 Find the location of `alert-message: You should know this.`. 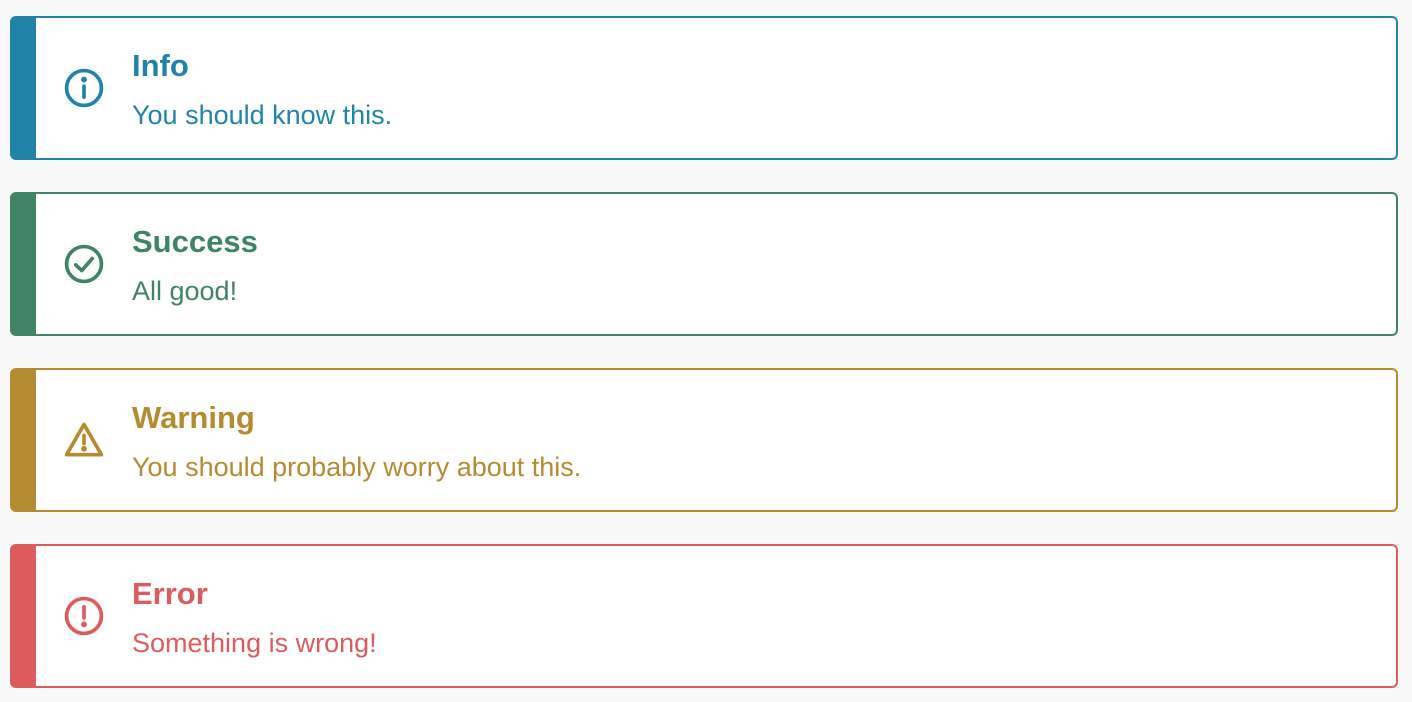

alert-message: You should know this. is located at coordinates (262, 115).